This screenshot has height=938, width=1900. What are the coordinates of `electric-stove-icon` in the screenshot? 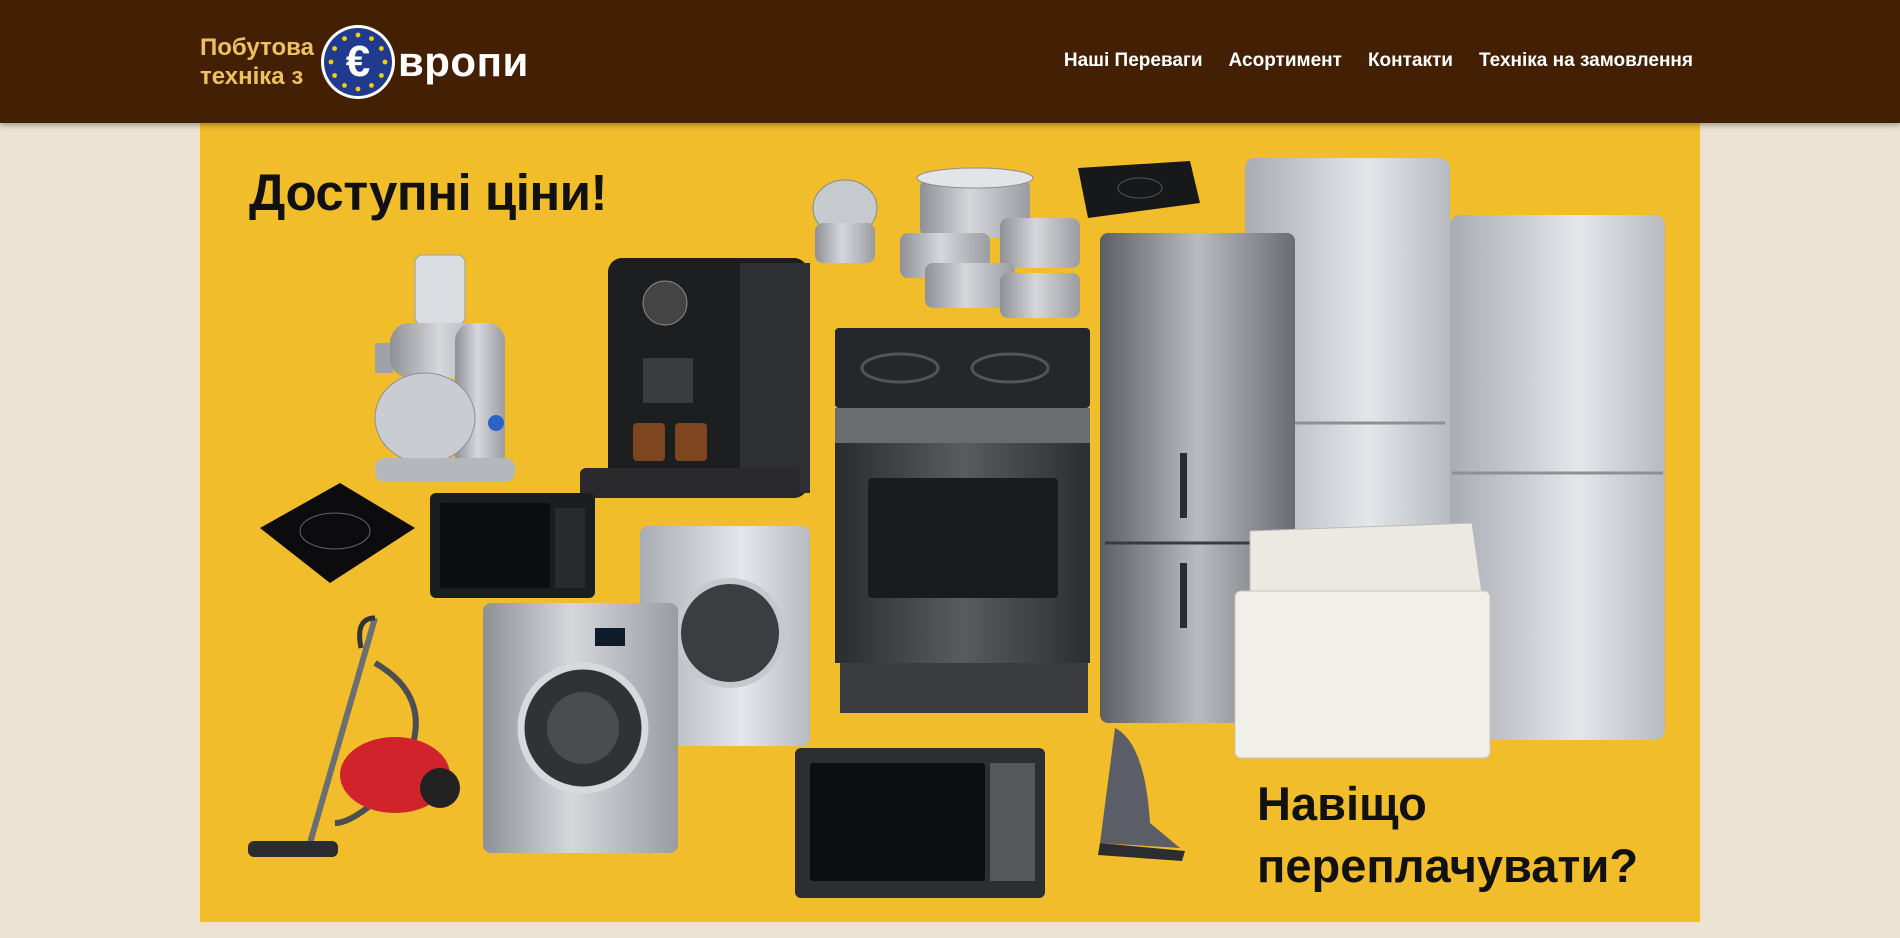 It's located at (962, 520).